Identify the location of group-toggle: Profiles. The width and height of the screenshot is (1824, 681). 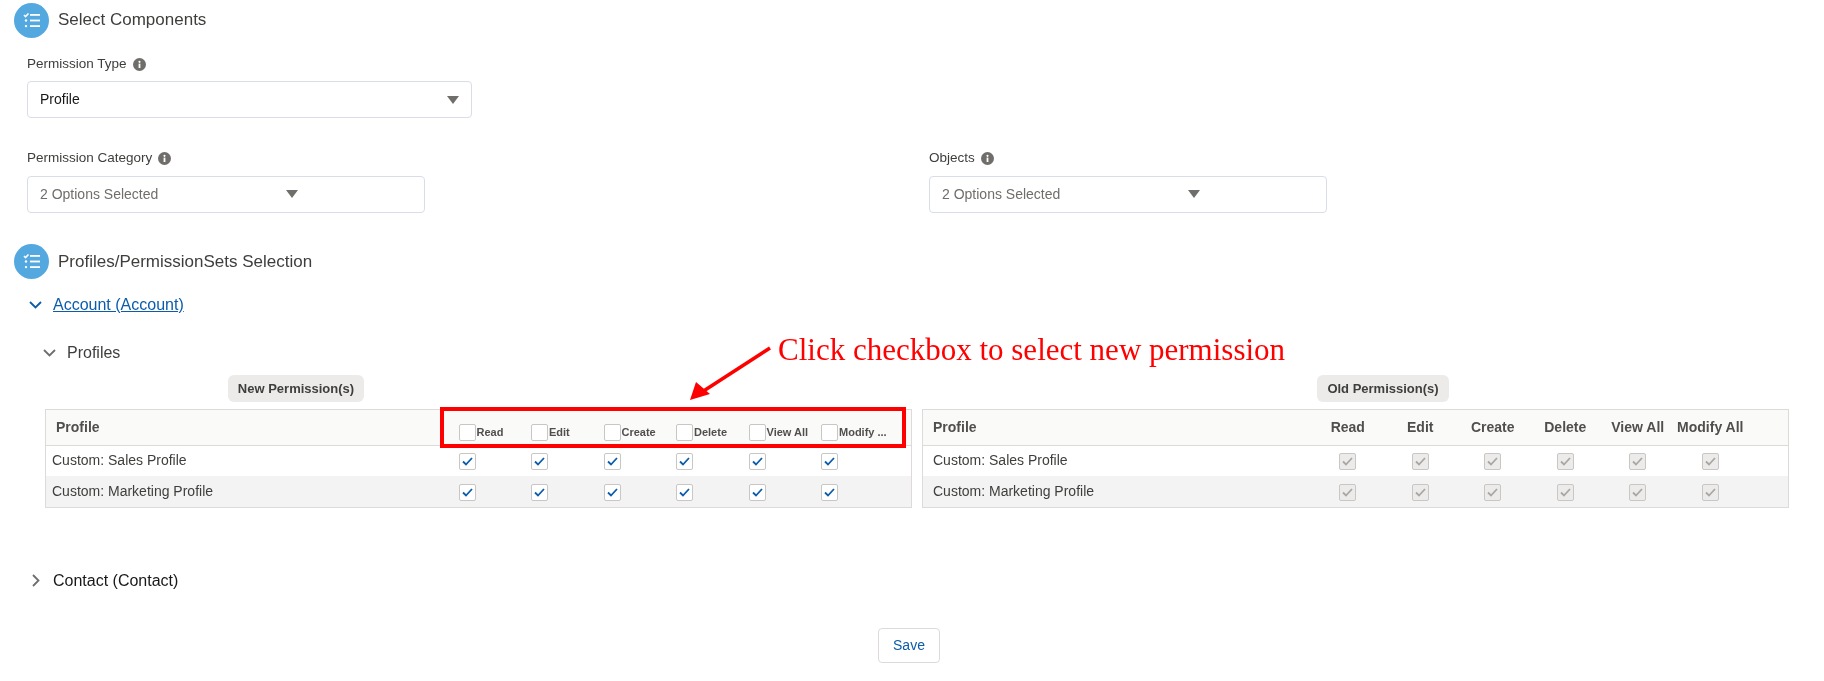
(94, 352).